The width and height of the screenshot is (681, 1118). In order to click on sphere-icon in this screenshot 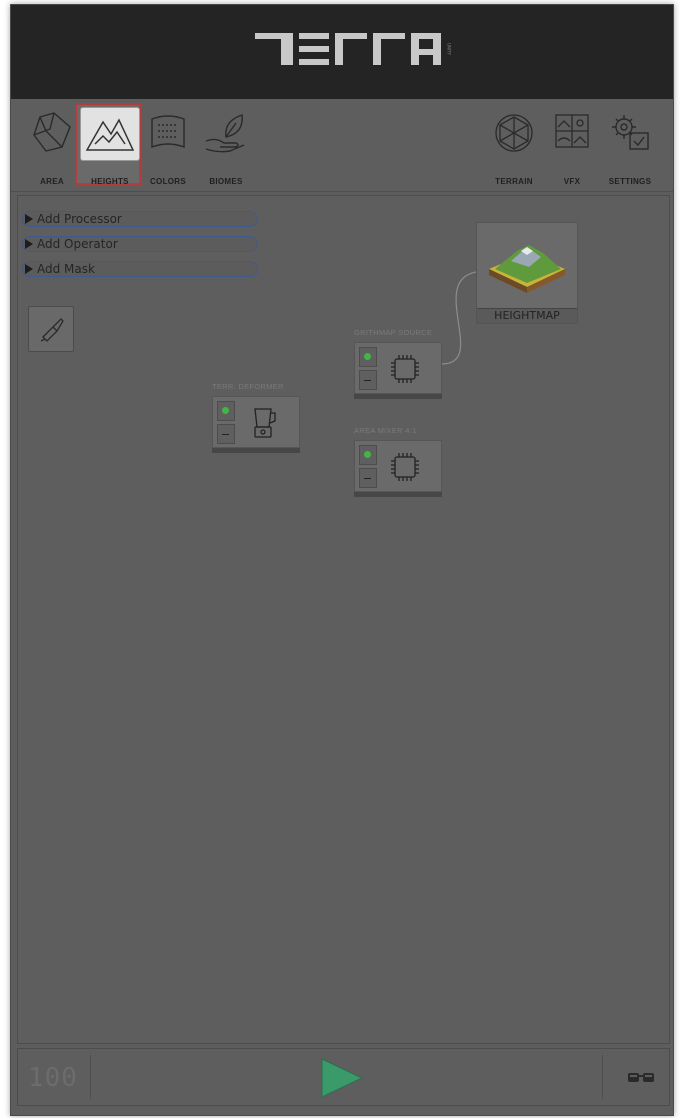, I will do `click(514, 133)`.